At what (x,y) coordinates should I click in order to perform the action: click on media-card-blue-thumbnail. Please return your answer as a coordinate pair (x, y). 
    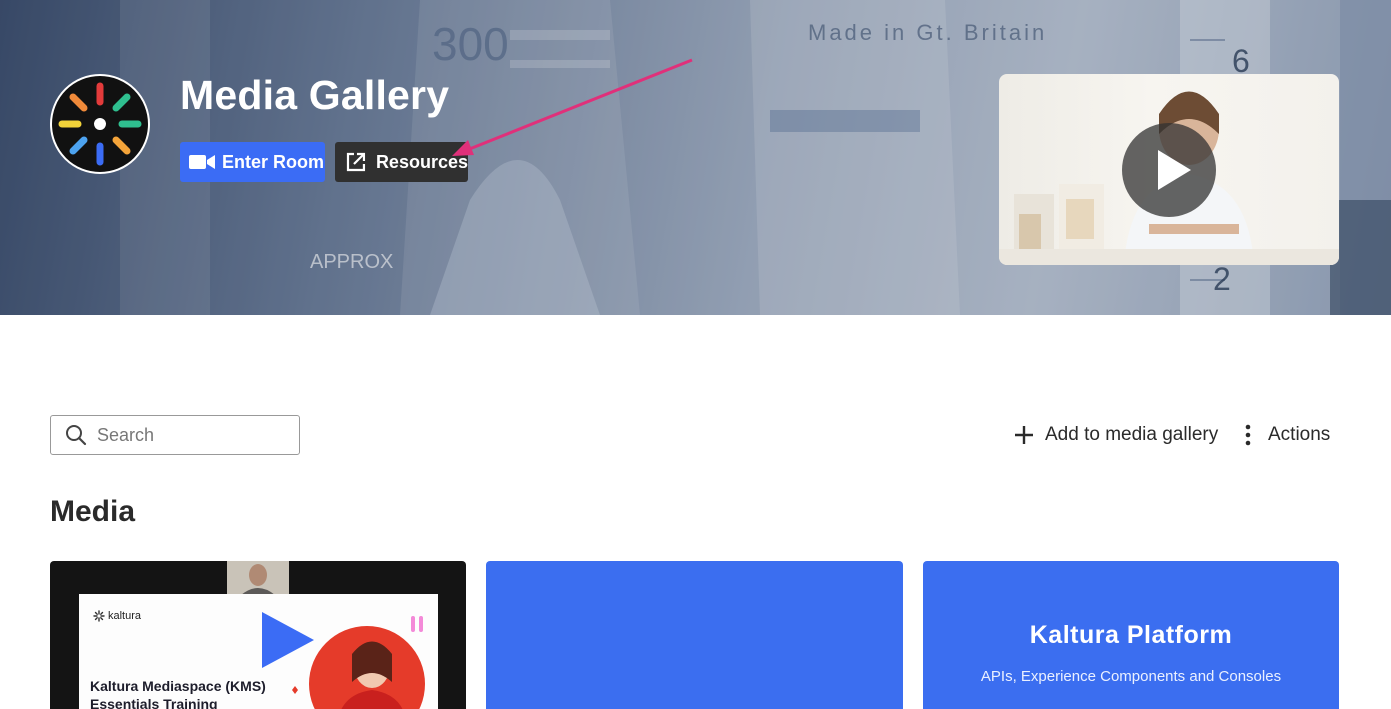
    Looking at the image, I should click on (694, 635).